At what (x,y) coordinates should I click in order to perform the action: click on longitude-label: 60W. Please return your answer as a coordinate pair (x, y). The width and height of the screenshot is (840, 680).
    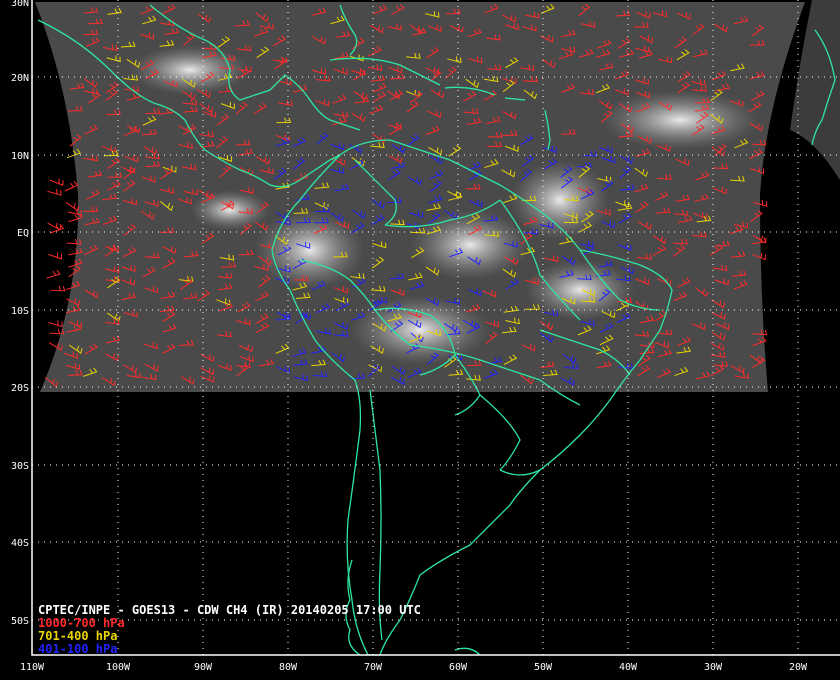
    Looking at the image, I should click on (458, 667).